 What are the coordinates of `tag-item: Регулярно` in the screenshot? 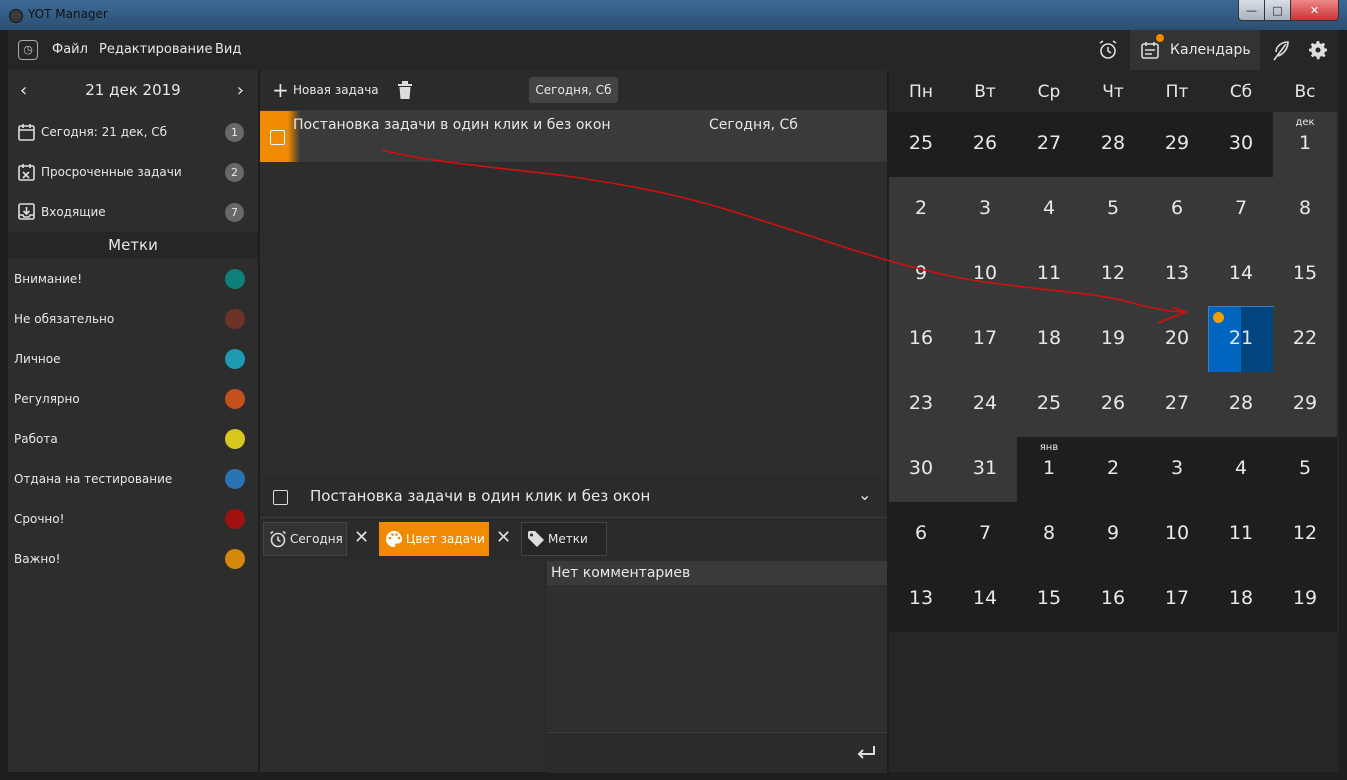 It's located at (133, 399).